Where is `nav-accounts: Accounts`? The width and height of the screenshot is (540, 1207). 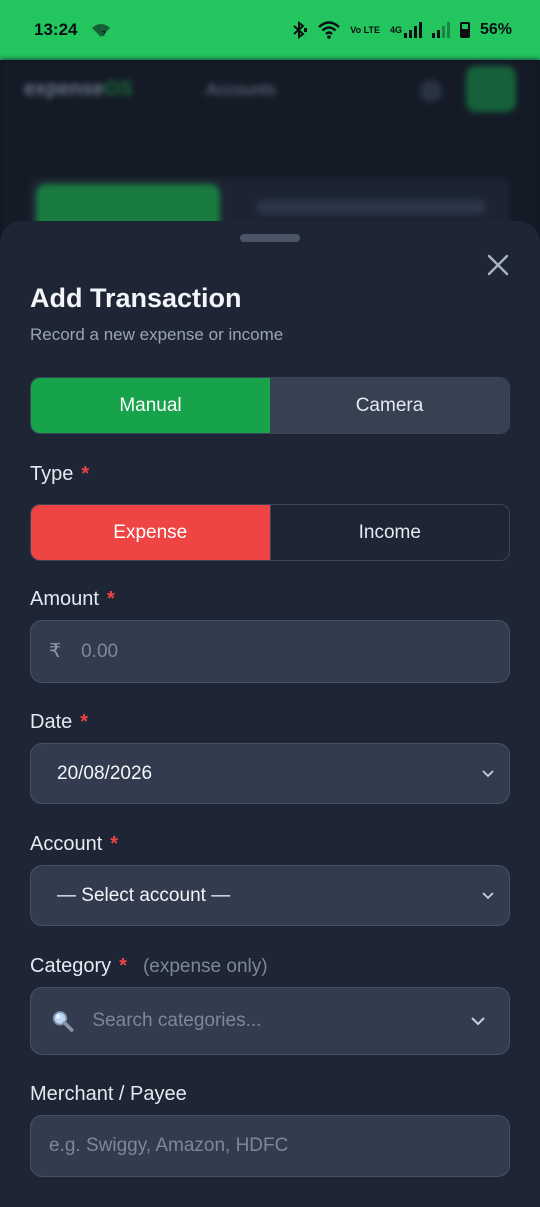
nav-accounts: Accounts is located at coordinates (241, 89).